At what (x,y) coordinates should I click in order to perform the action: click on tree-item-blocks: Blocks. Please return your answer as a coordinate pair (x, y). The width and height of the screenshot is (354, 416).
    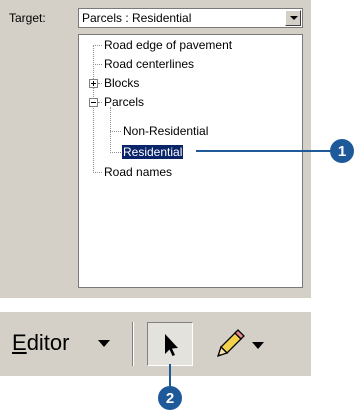
    Looking at the image, I should click on (121, 83).